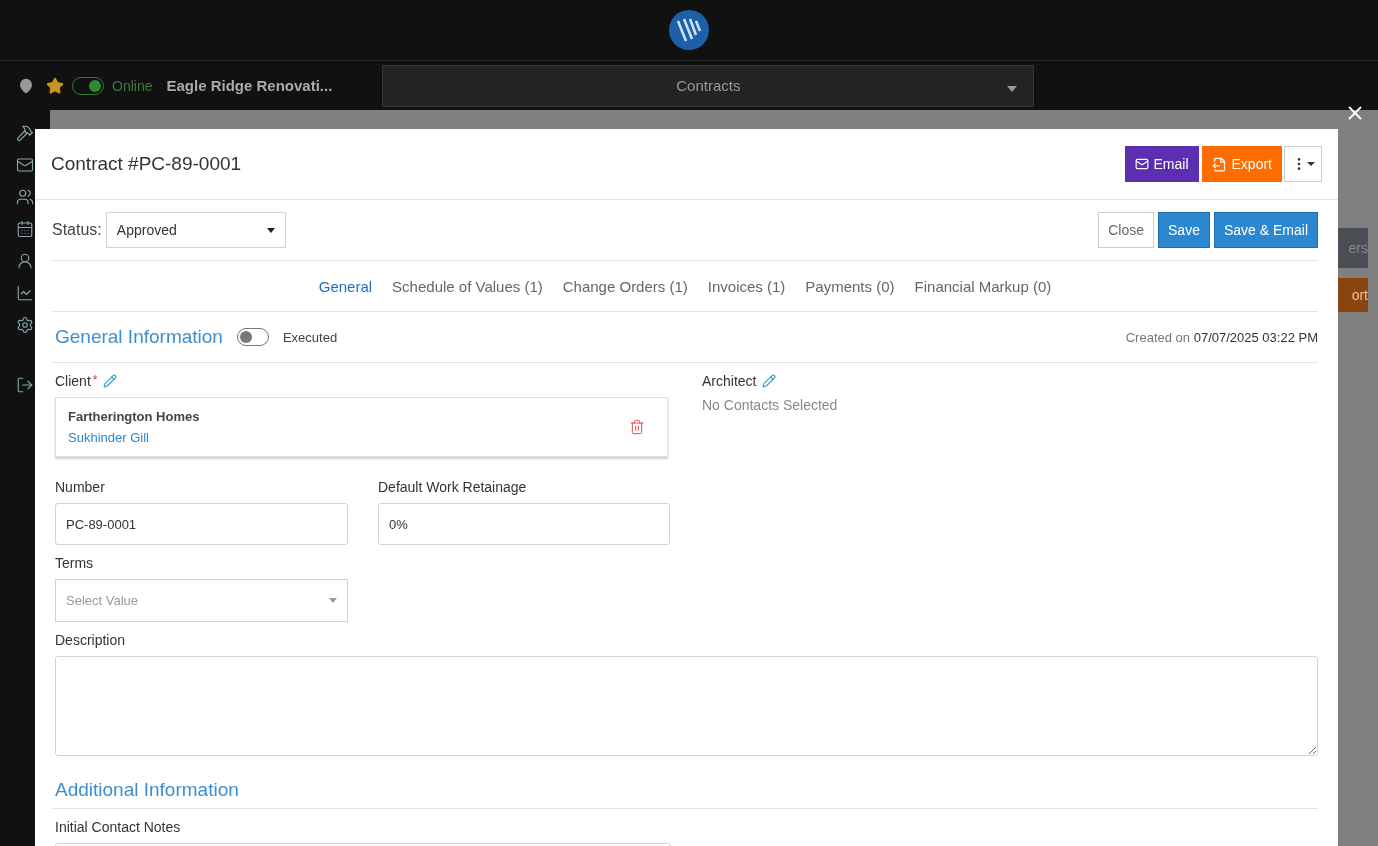 Image resolution: width=1378 pixels, height=846 pixels. What do you see at coordinates (25, 165) in the screenshot?
I see `mail-icon` at bounding box center [25, 165].